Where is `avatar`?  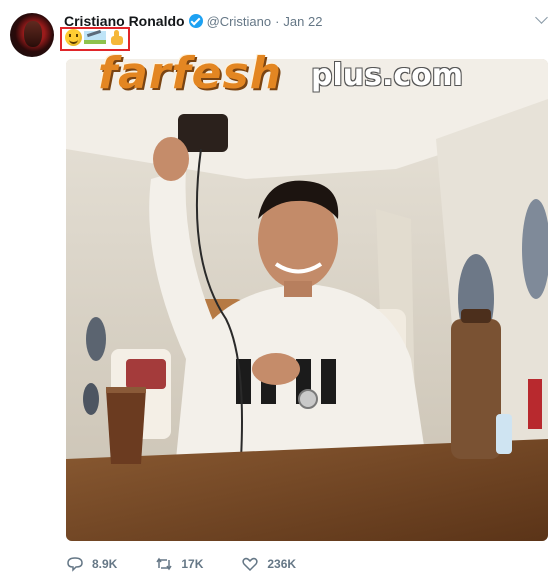
avatar is located at coordinates (32, 35).